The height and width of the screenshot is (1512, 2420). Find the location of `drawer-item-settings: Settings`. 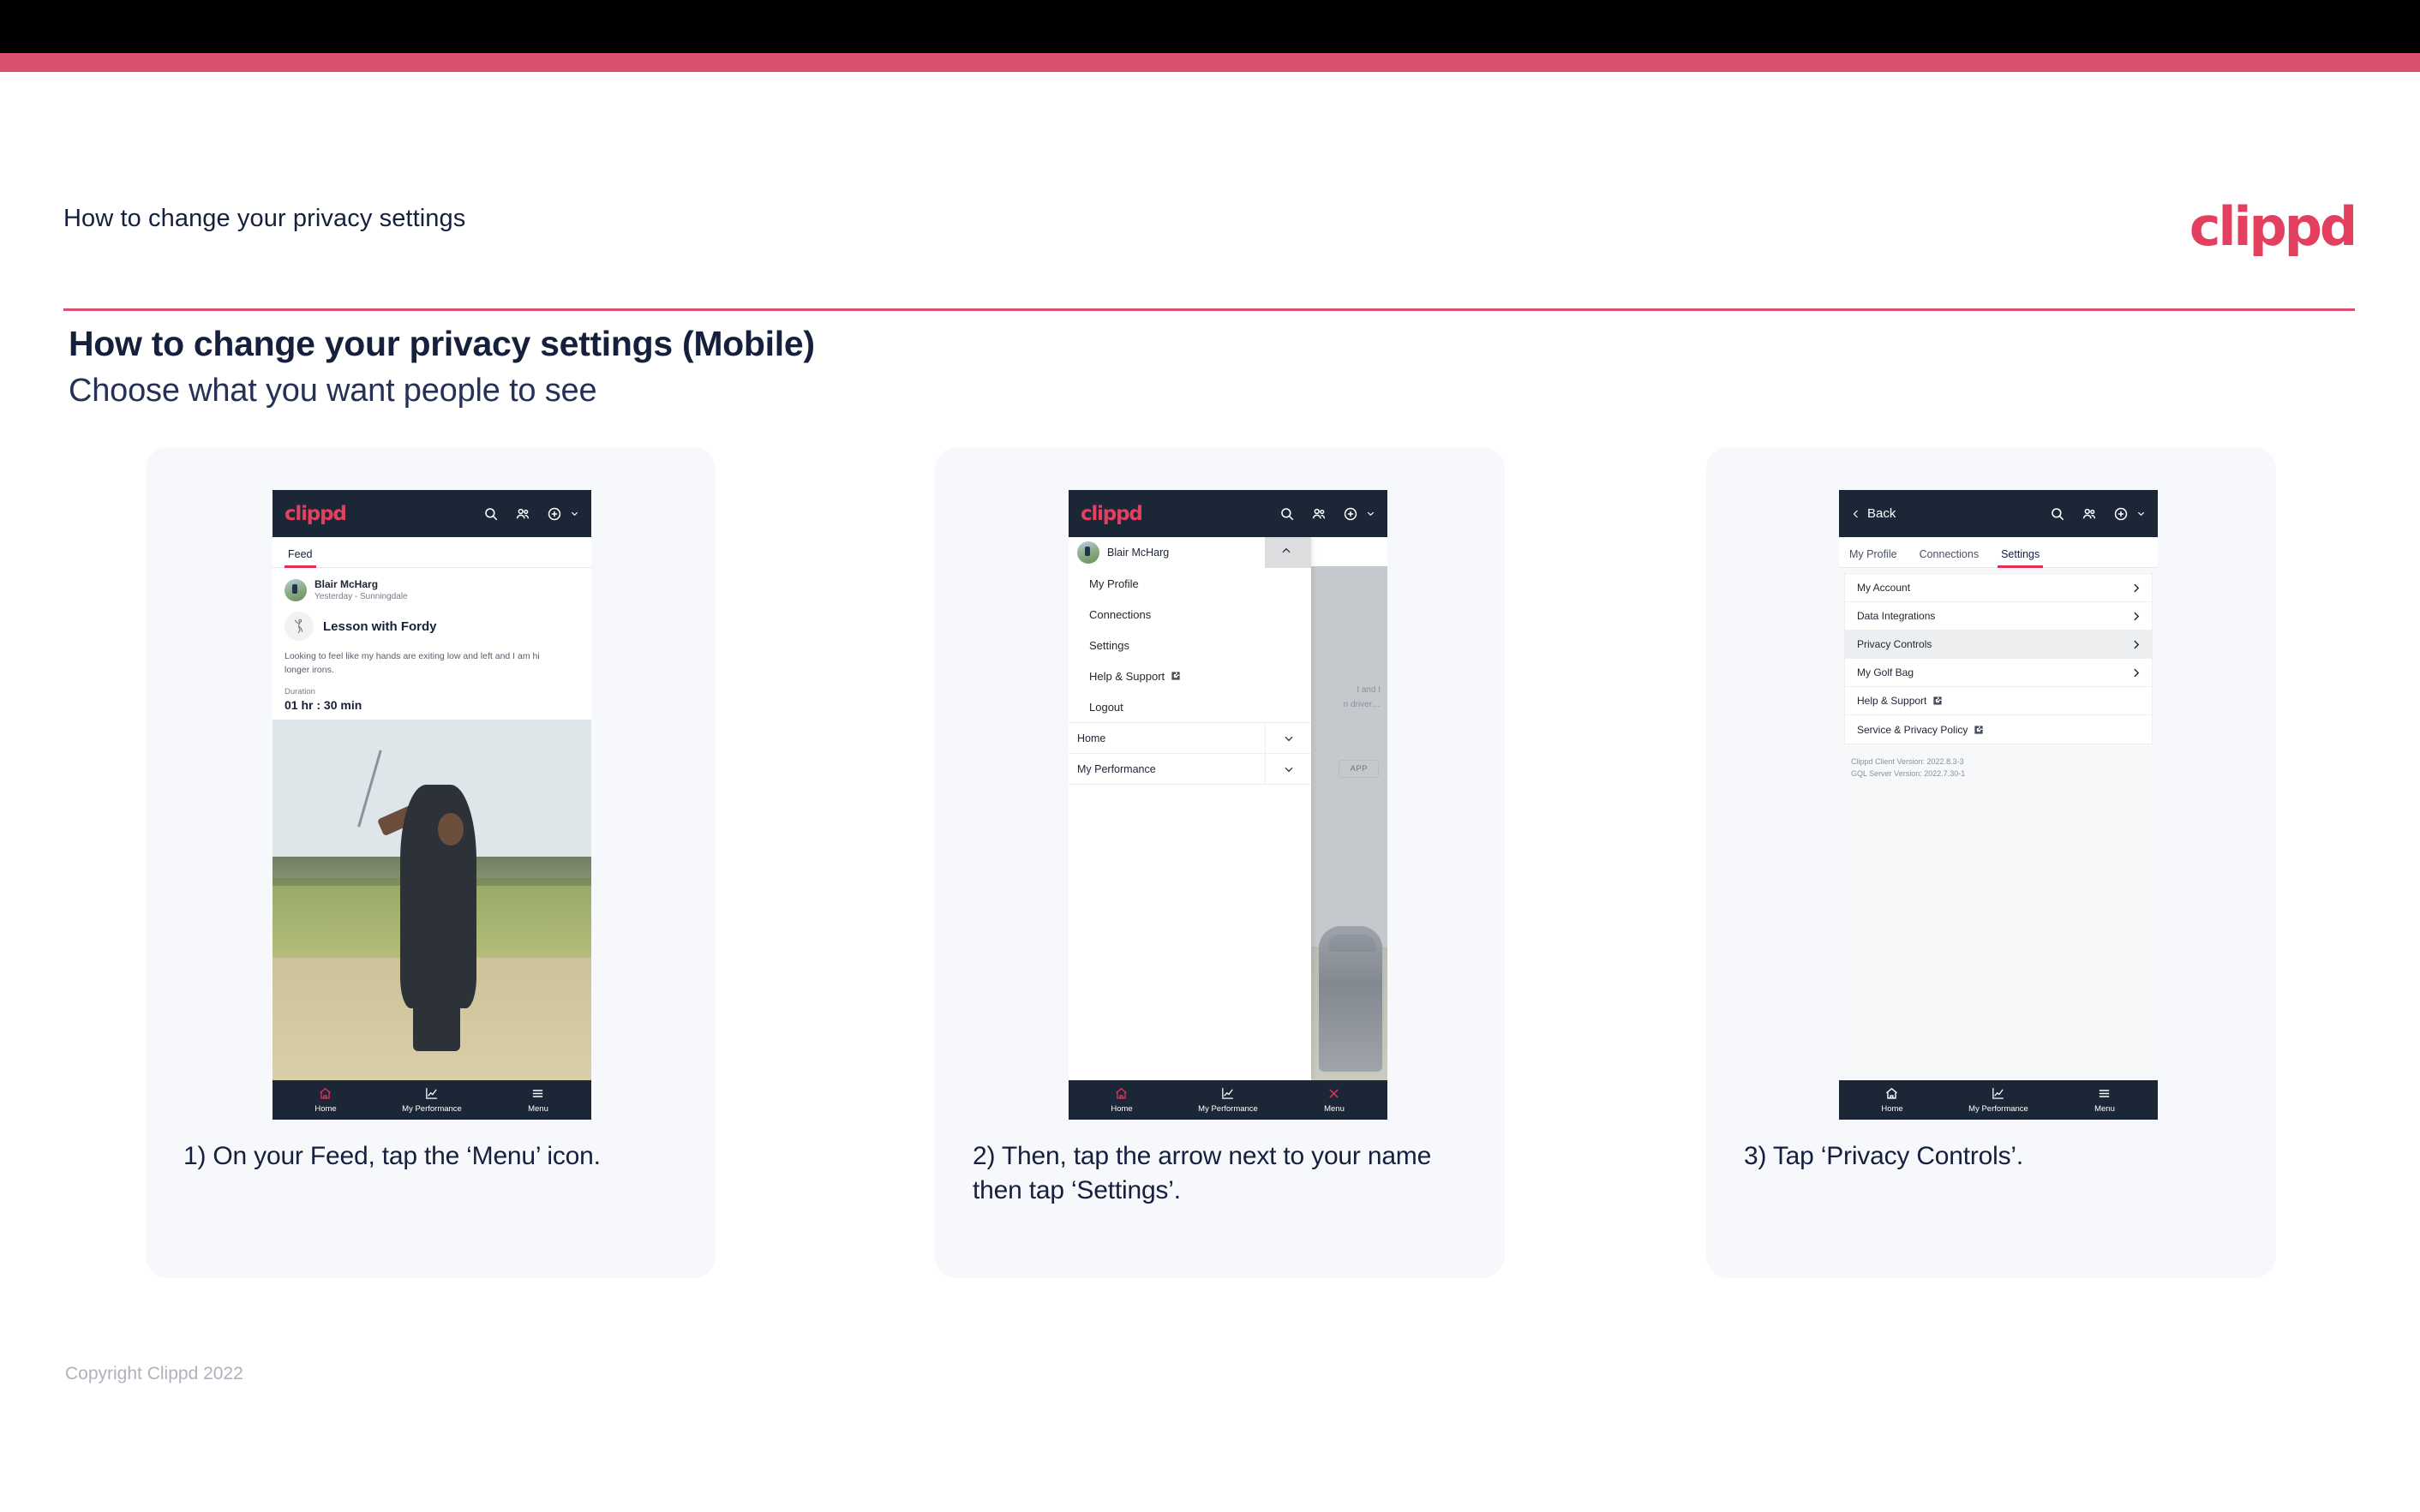

drawer-item-settings: Settings is located at coordinates (1190, 645).